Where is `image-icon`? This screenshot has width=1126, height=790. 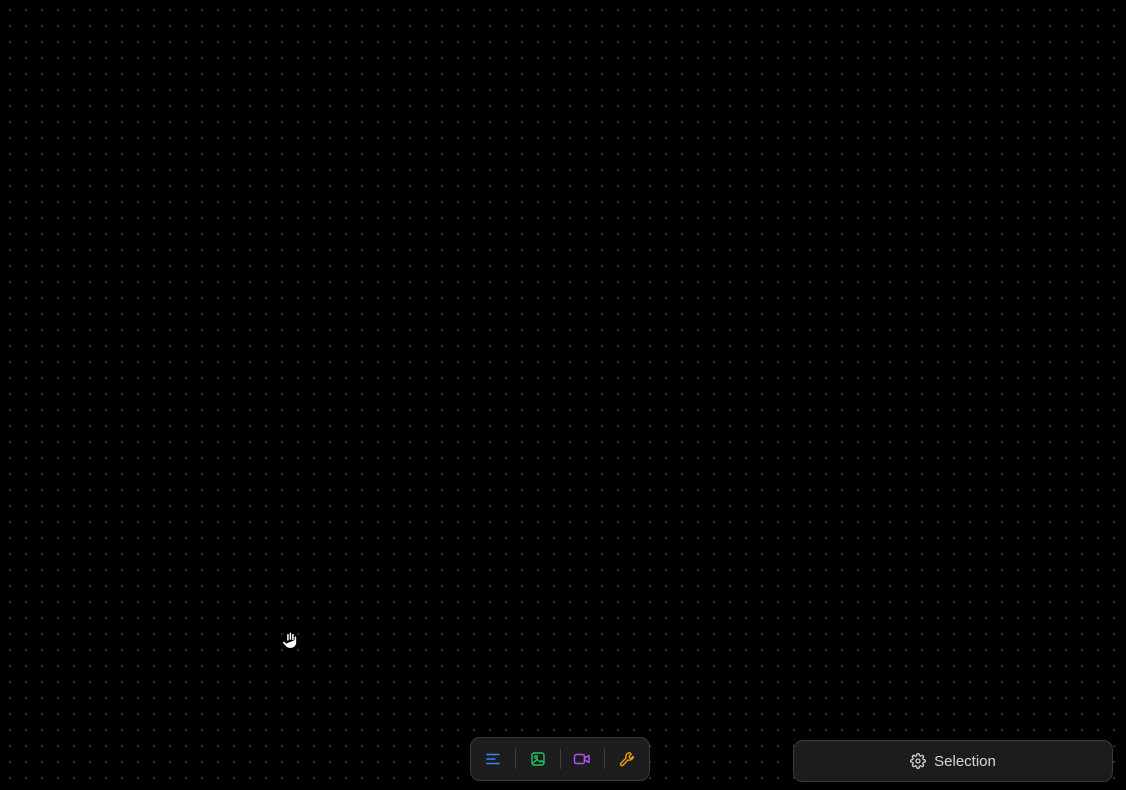
image-icon is located at coordinates (537, 759).